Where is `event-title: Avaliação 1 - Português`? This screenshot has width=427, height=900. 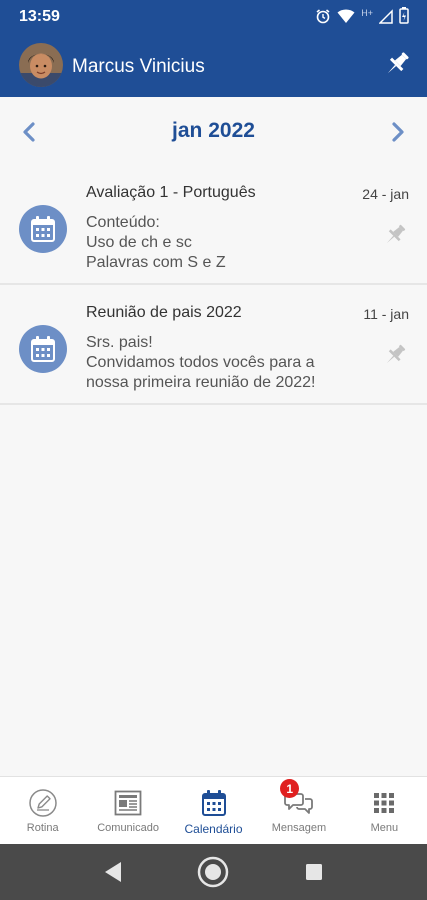
event-title: Avaliação 1 - Português is located at coordinates (171, 192).